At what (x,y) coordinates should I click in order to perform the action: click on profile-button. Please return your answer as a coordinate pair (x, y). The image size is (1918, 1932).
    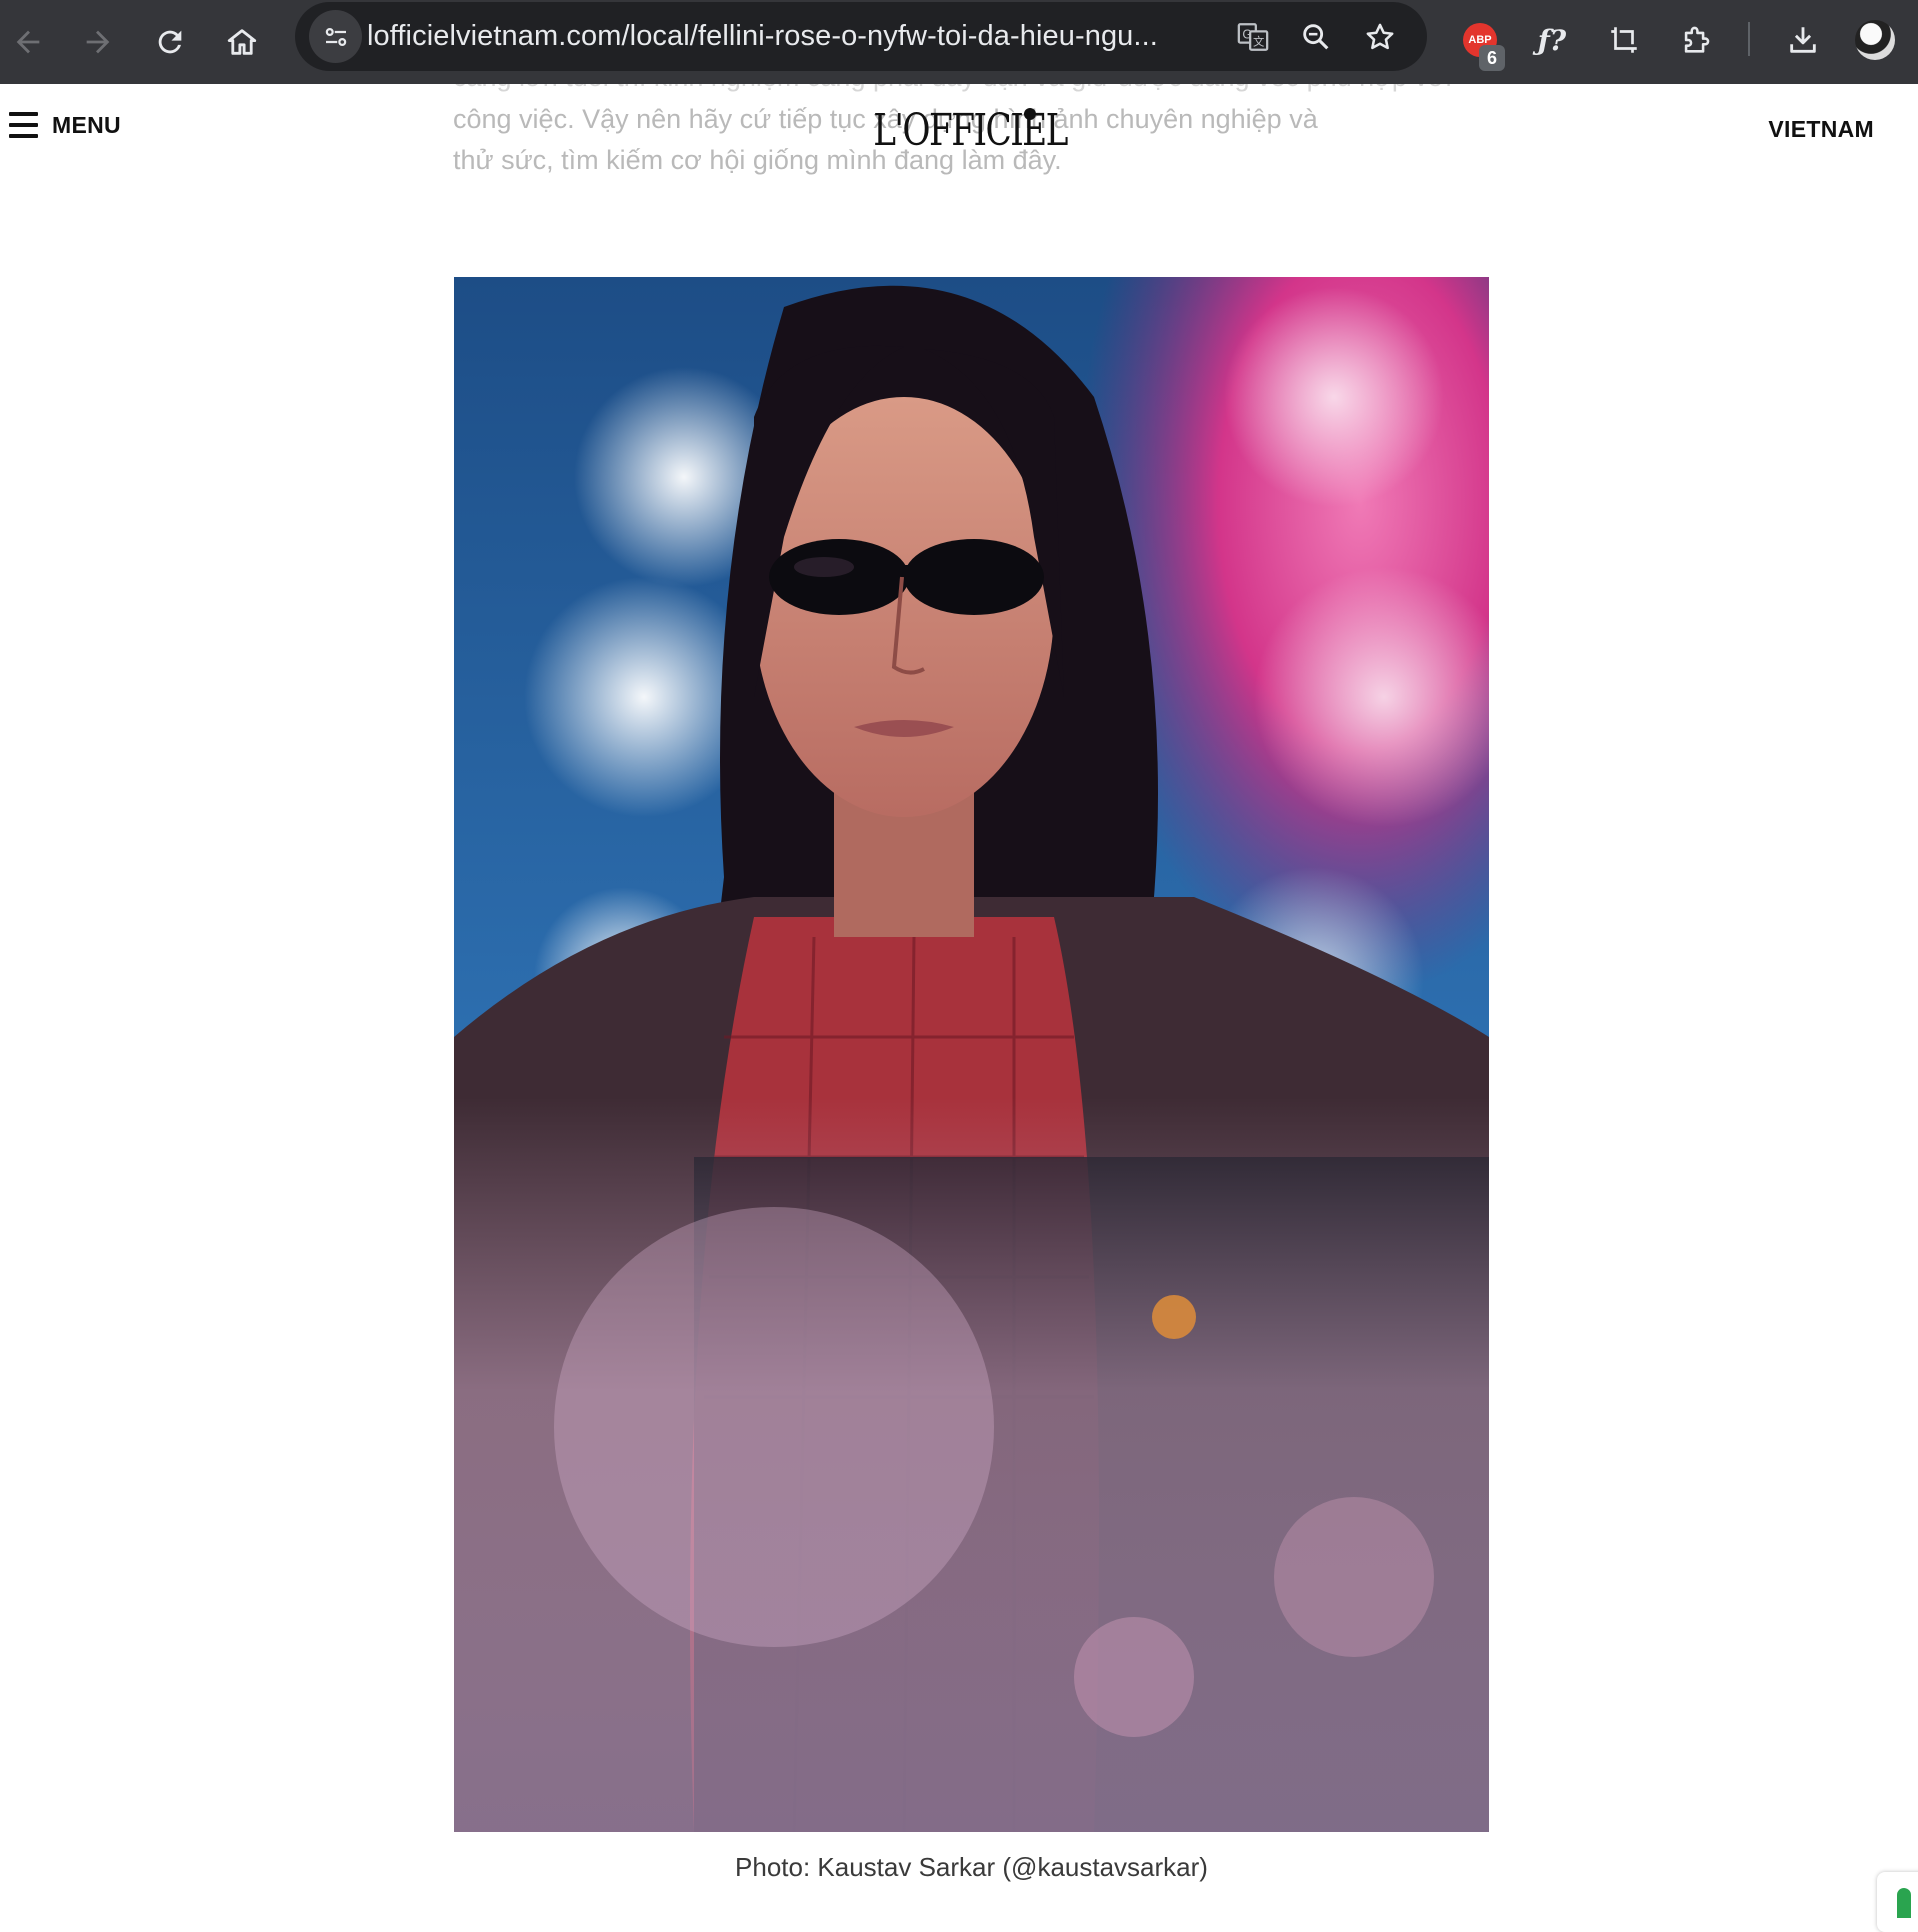
    Looking at the image, I should click on (1875, 40).